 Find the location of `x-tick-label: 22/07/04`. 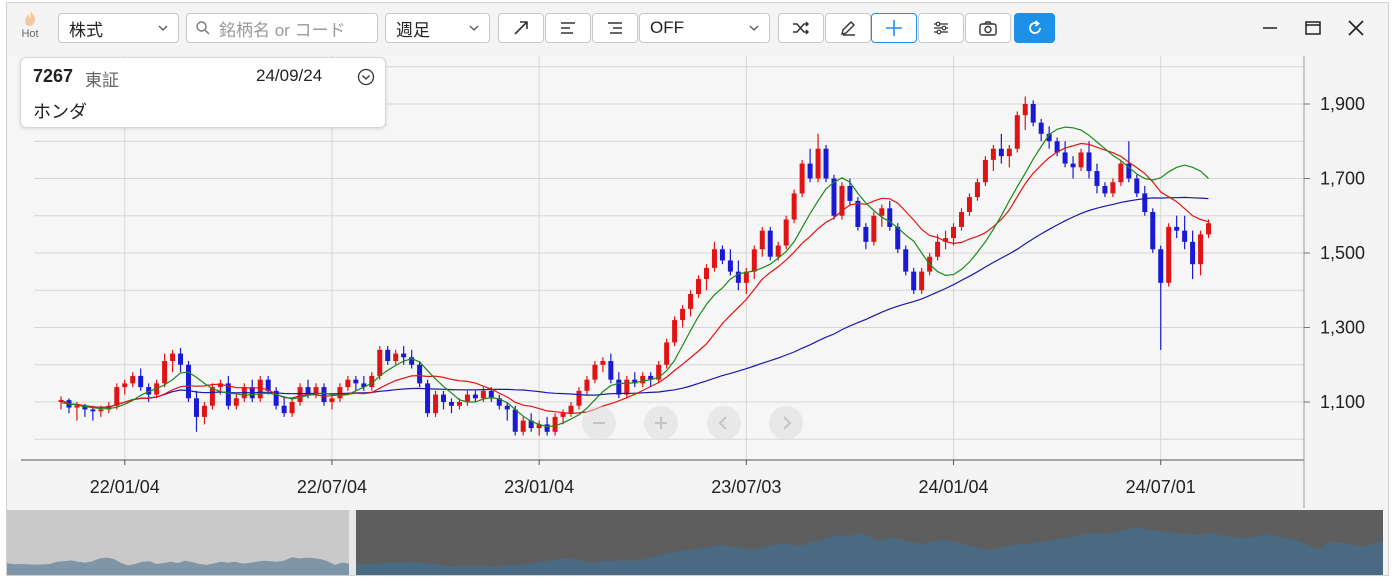

x-tick-label: 22/07/04 is located at coordinates (332, 487).